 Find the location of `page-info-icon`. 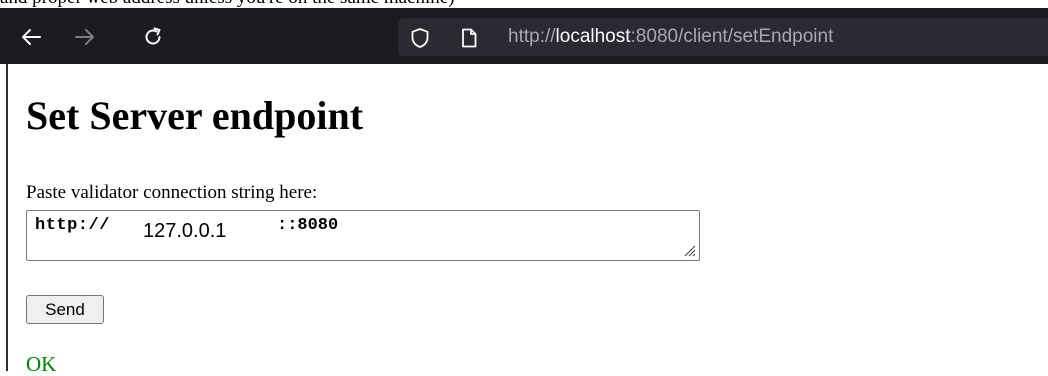

page-info-icon is located at coordinates (469, 38).